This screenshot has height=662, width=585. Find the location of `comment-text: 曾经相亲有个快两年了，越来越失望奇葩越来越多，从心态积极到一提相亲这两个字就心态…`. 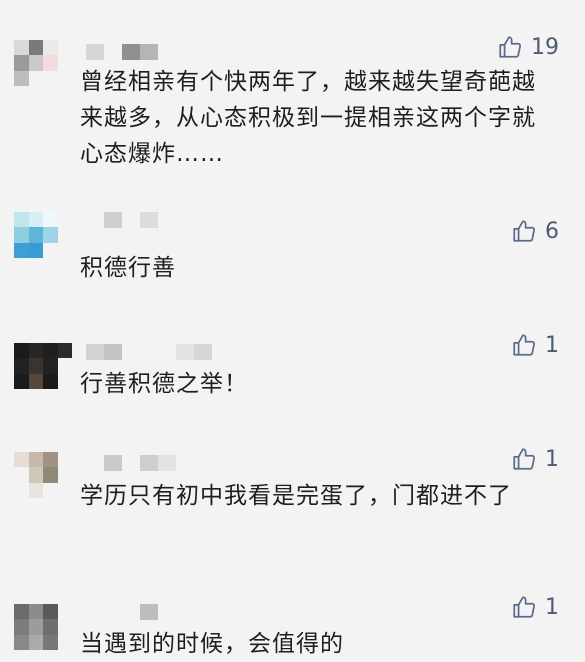

comment-text: 曾经相亲有个快两年了，越来越失望奇葩越来越多，从心态积极到一提相亲这两个字就心态… is located at coordinates (308, 118).